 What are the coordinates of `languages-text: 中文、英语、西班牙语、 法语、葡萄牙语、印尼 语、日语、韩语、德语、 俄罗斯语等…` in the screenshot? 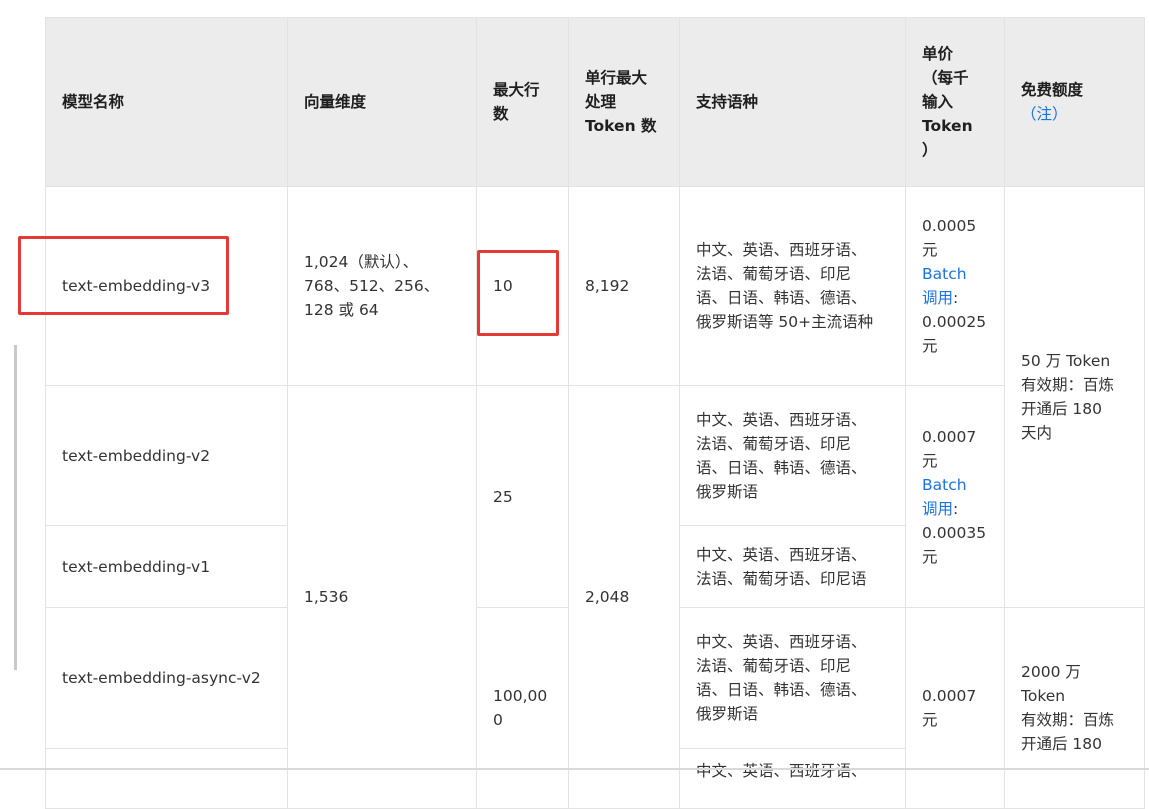 It's located at (785, 286).